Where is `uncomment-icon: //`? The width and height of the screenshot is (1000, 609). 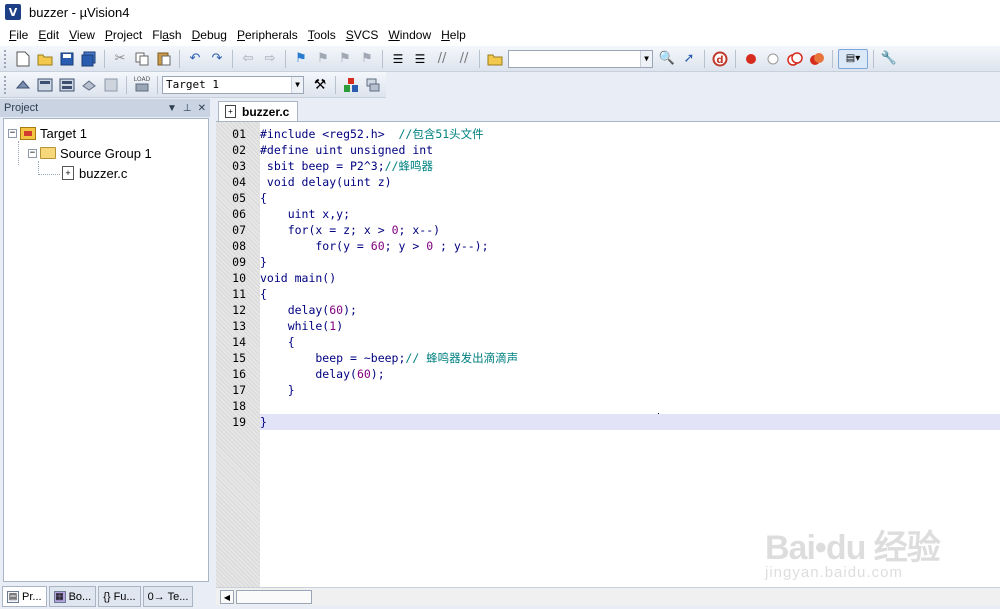 uncomment-icon: // is located at coordinates (464, 59).